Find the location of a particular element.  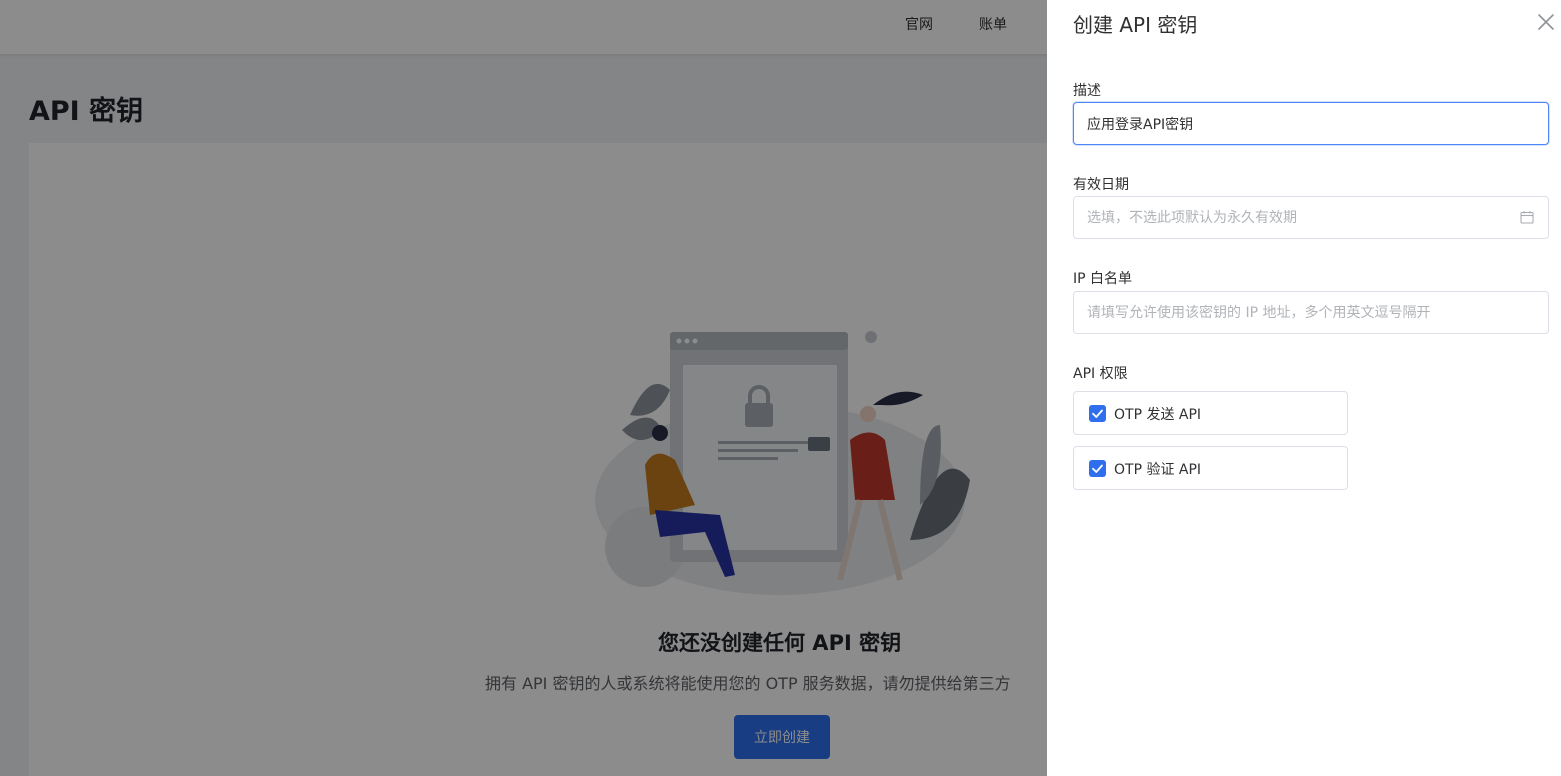

ip-whitelist-label: IP 白名单 is located at coordinates (1103, 279).